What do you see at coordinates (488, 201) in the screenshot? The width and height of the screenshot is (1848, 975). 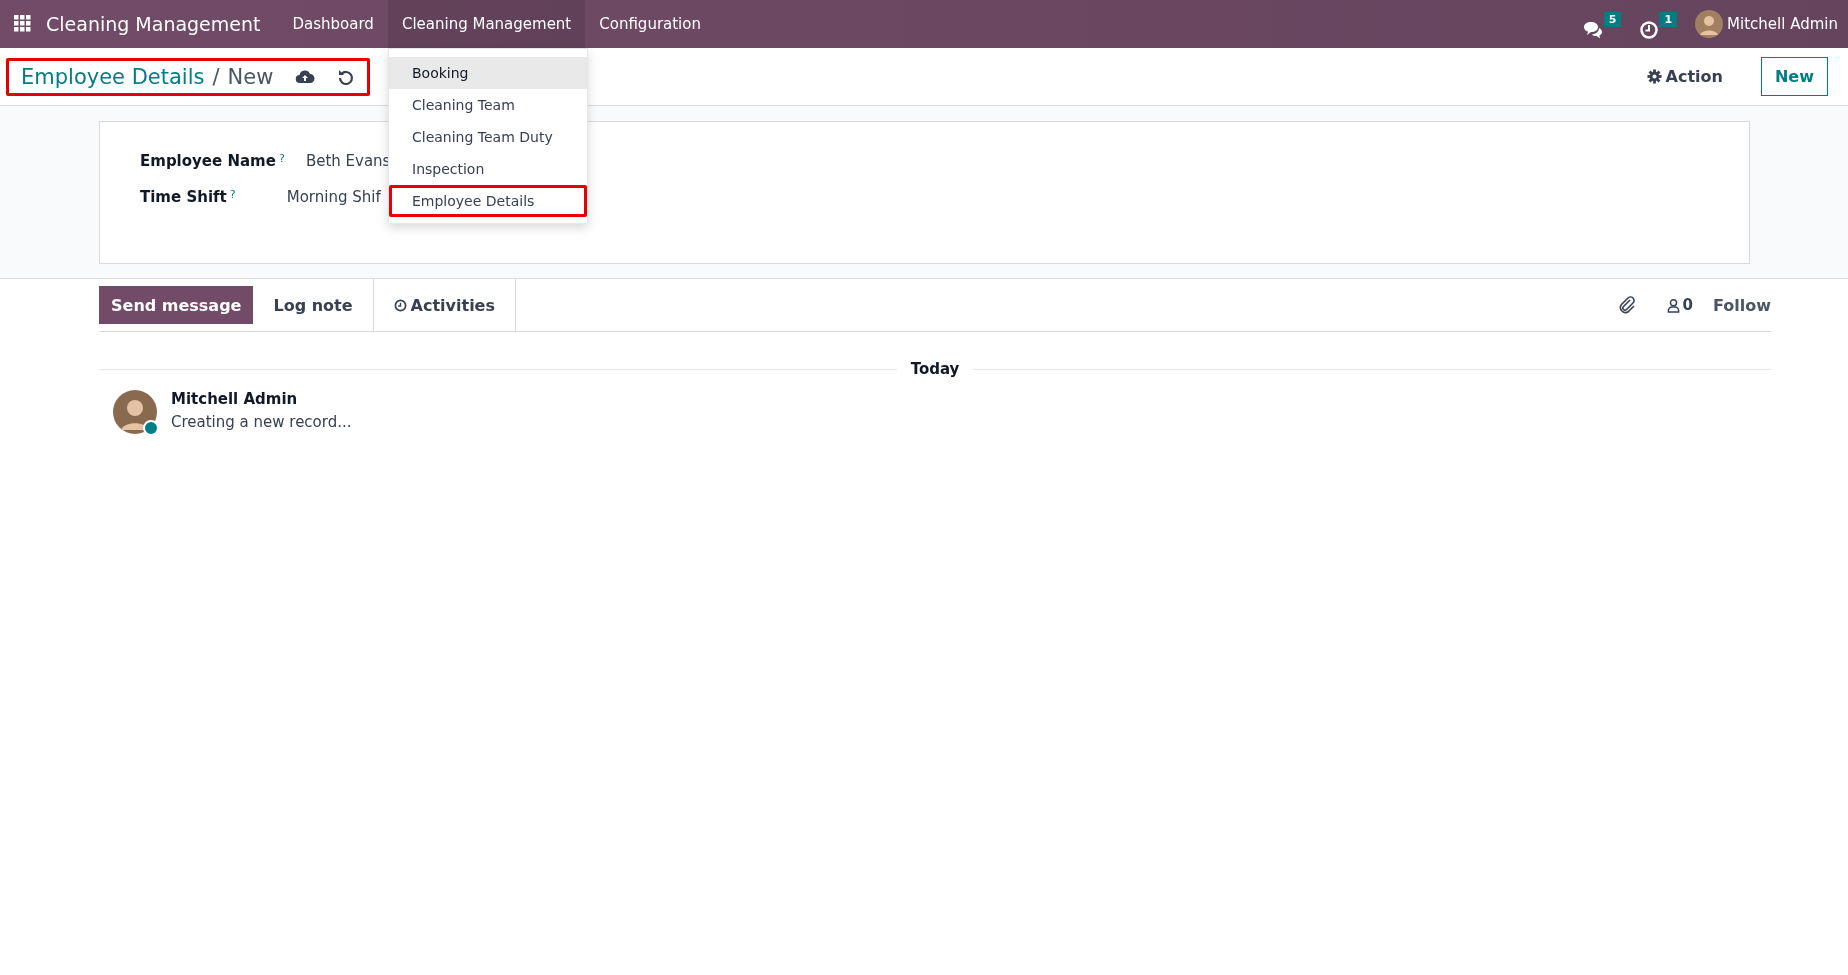 I see `dropdown-item: Employee Details` at bounding box center [488, 201].